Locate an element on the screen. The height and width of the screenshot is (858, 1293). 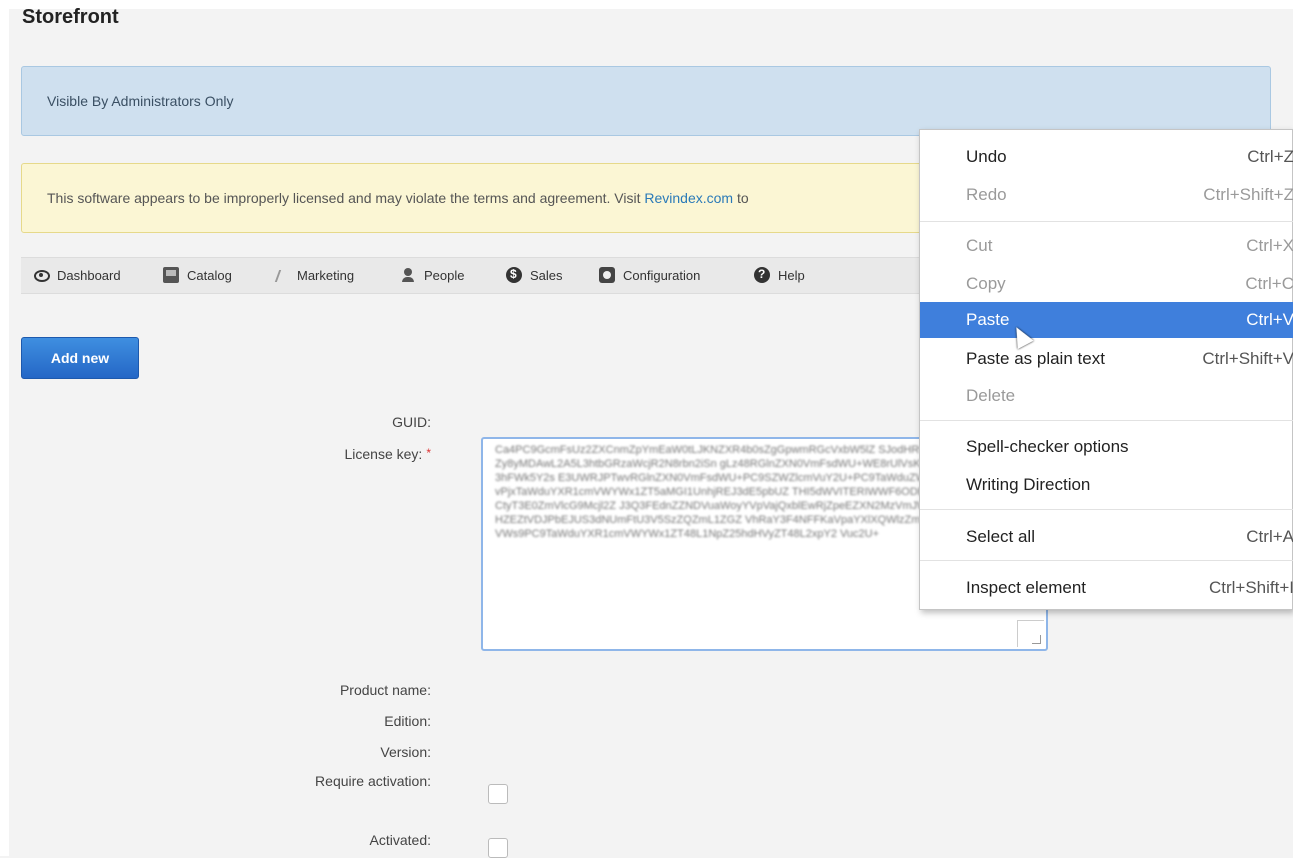
license-warning-suffix: to is located at coordinates (741, 198).